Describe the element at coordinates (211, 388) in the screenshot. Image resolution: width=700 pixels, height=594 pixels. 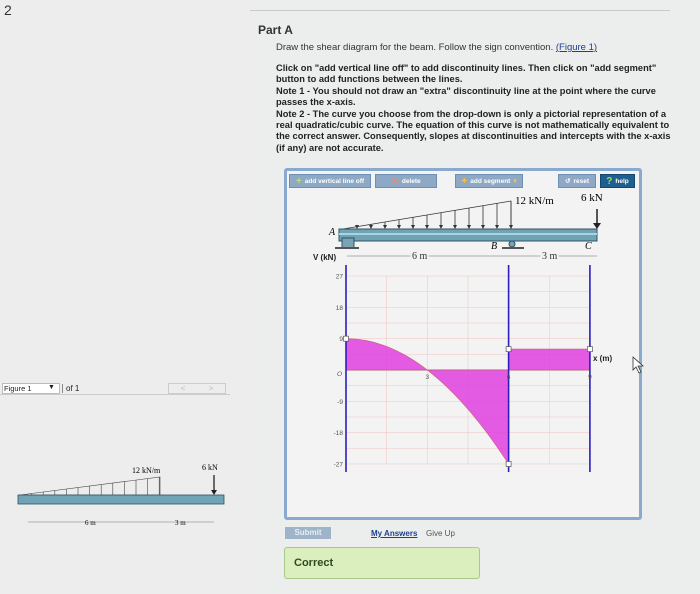
I see `next-figure-button: >` at that location.